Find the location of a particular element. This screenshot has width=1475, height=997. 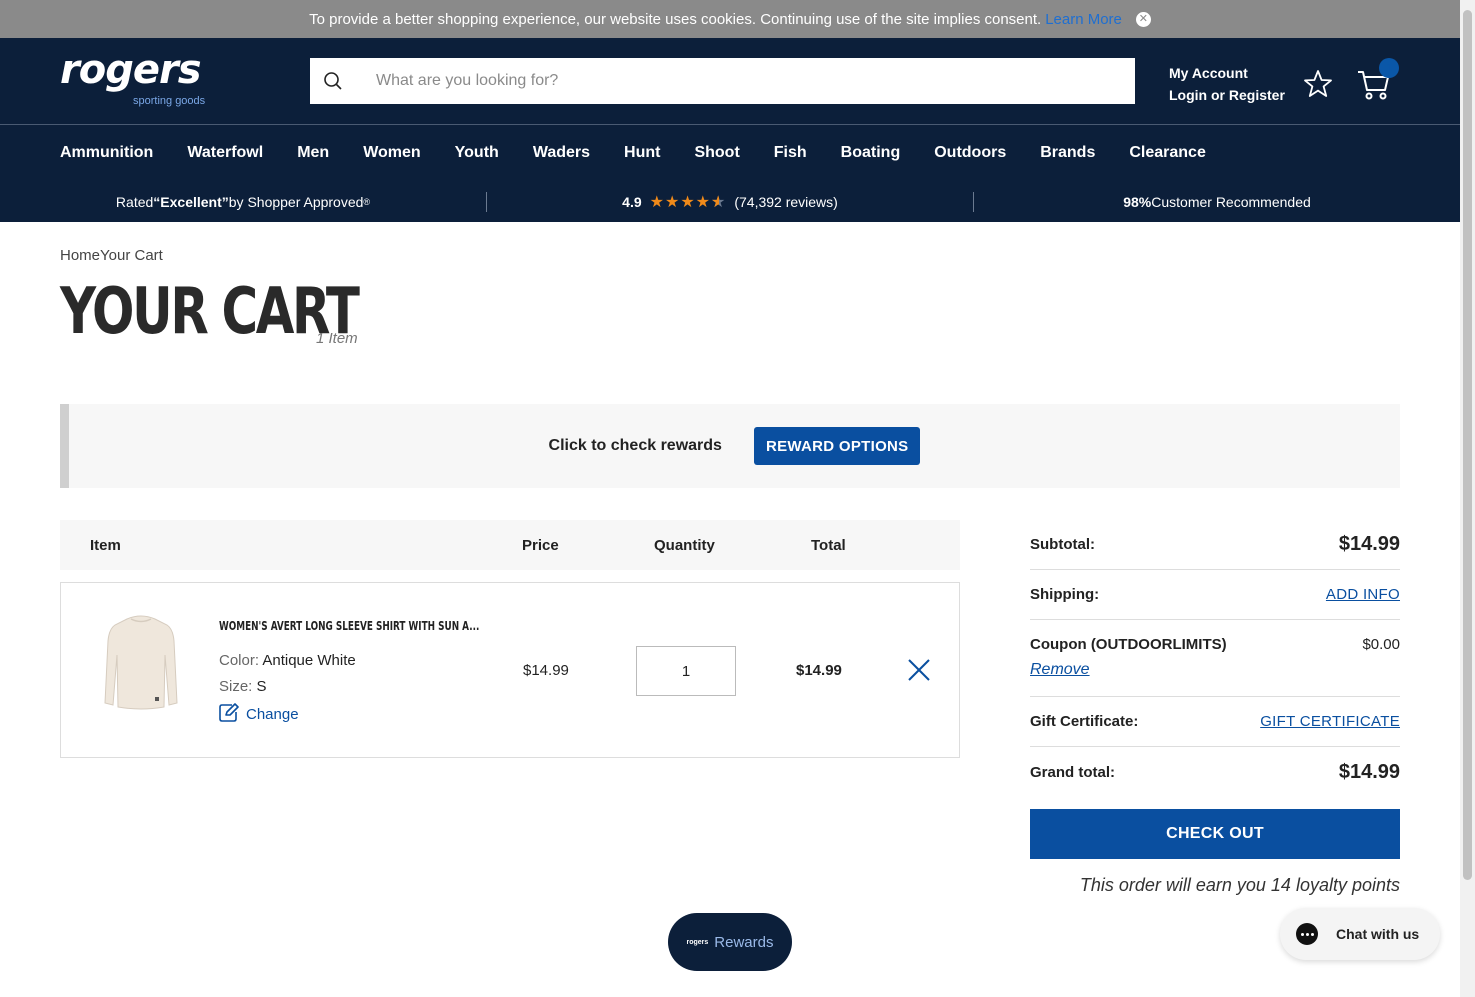

rating-post: by Shopper Approved is located at coordinates (296, 202).